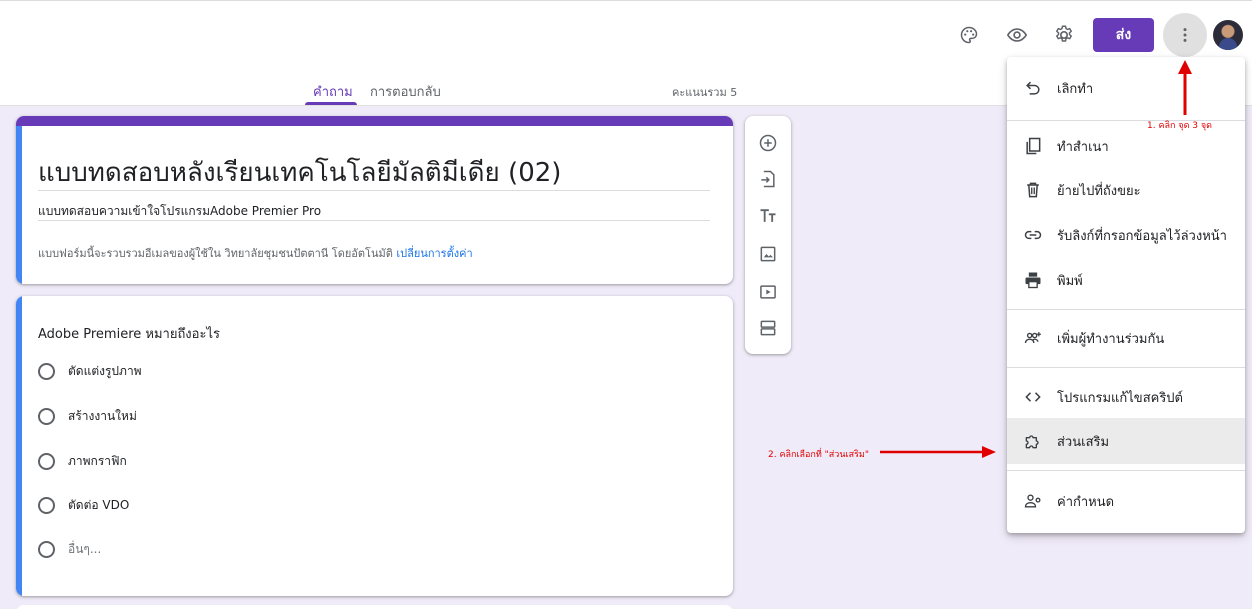  What do you see at coordinates (818, 455) in the screenshot?
I see `annotation-step2: 2. คลิกเลือกที่ "ส่วนเสริม"` at bounding box center [818, 455].